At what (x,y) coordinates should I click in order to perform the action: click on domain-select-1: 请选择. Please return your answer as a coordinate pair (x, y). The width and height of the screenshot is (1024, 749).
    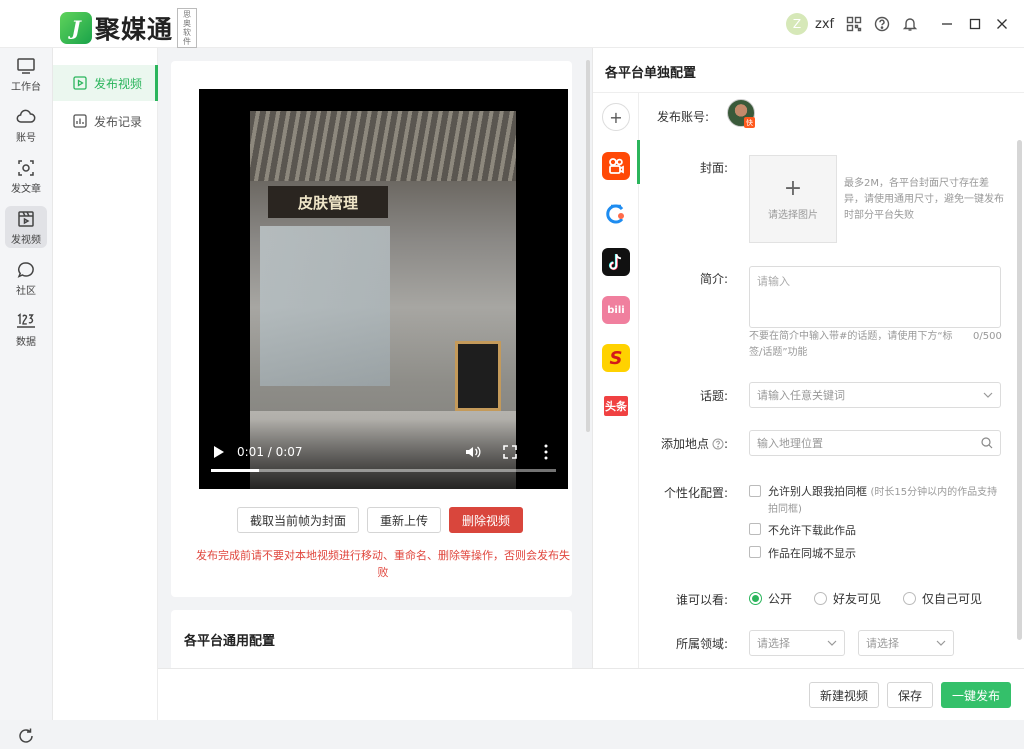
    Looking at the image, I should click on (797, 643).